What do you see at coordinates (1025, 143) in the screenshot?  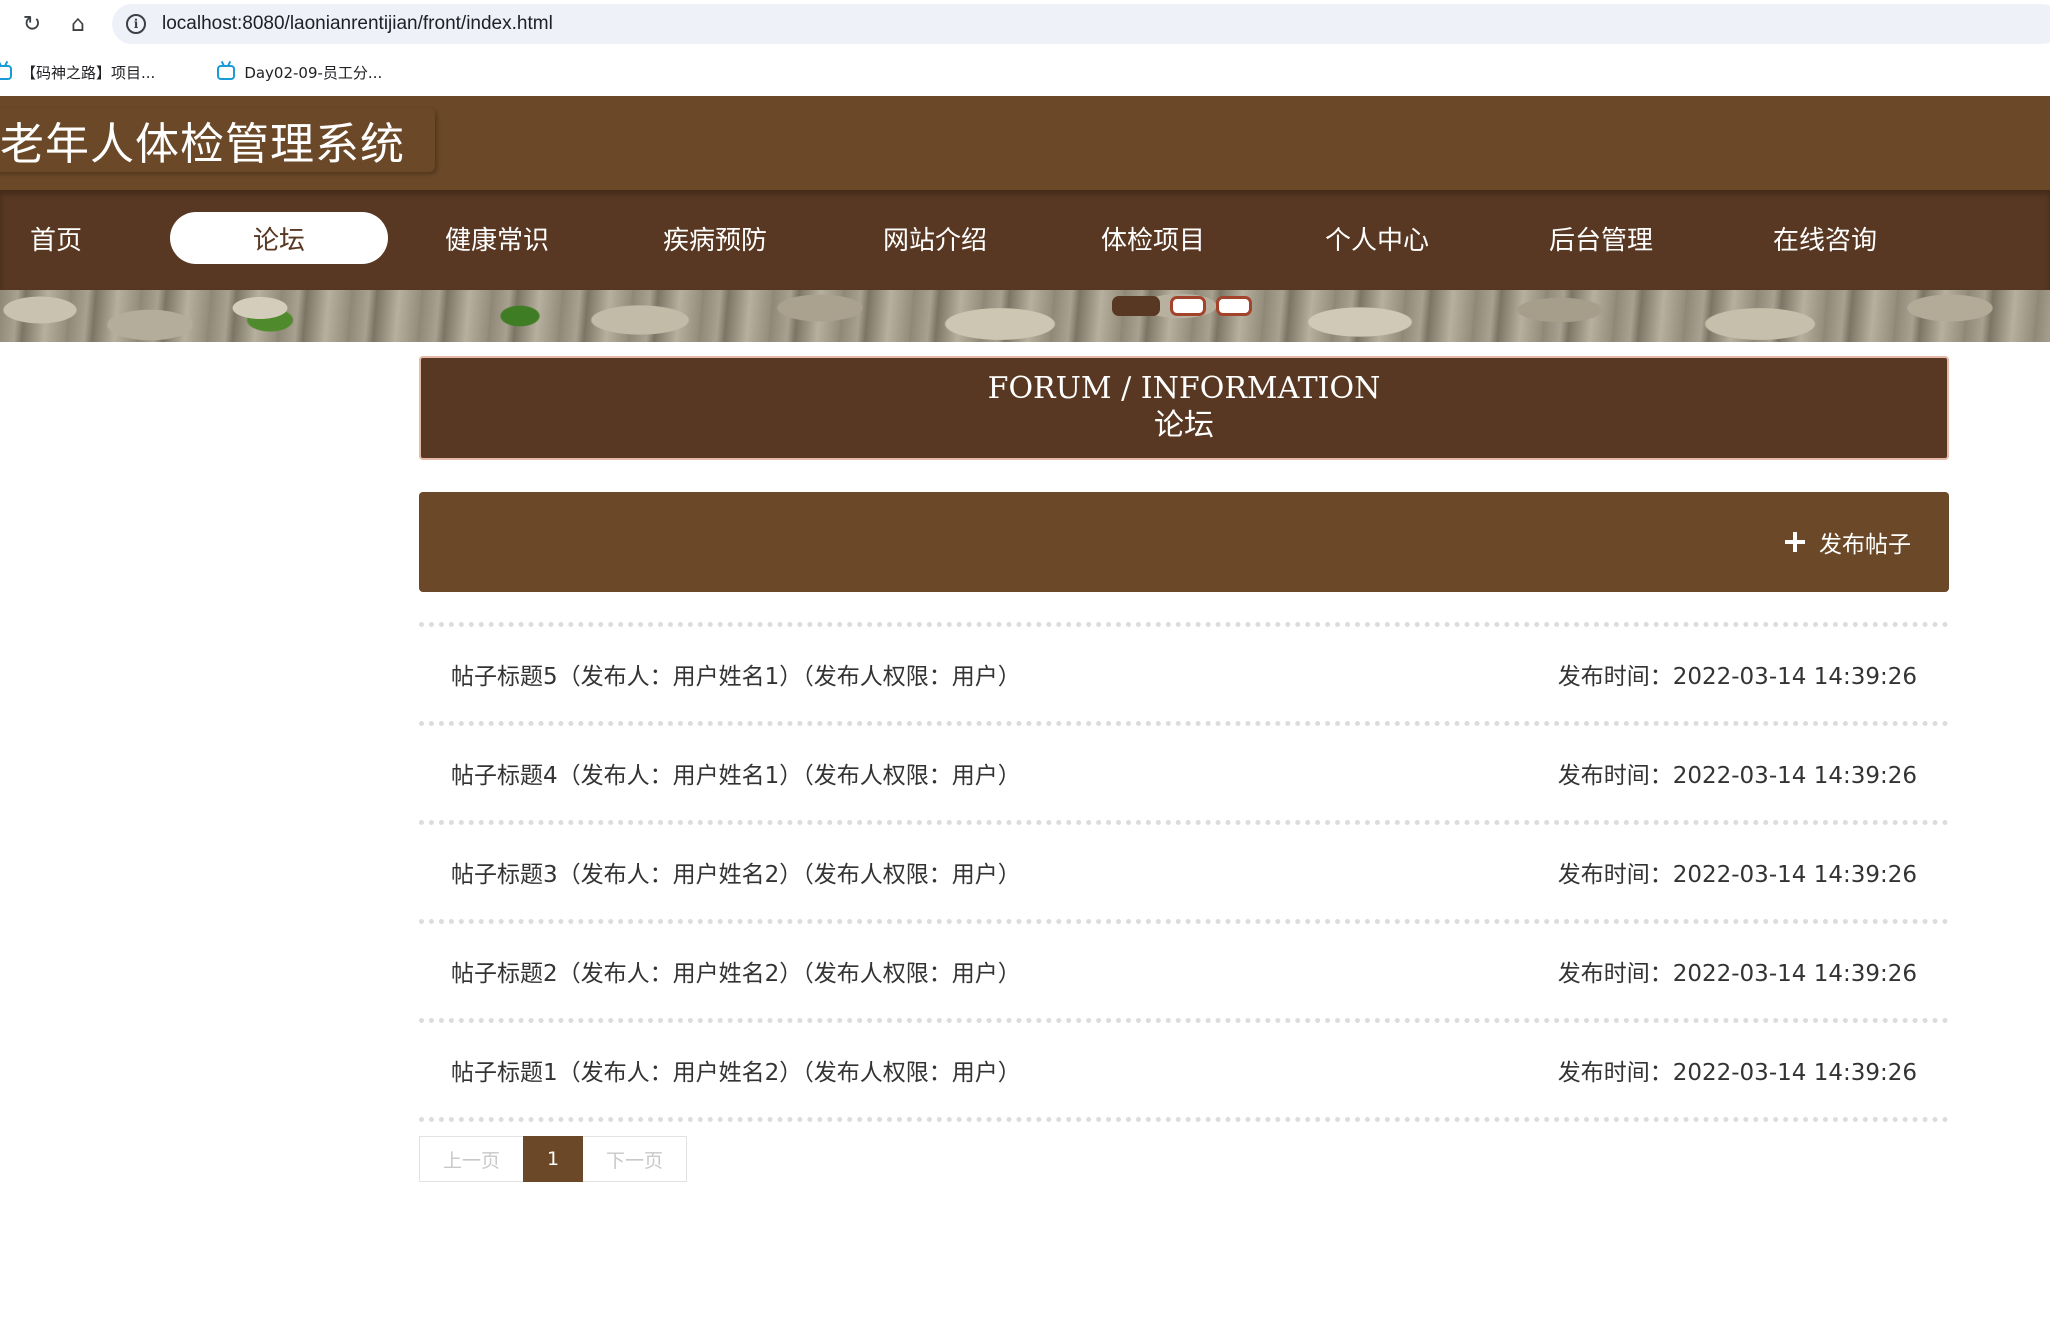 I see `site-header: 老年人体检管理系统` at bounding box center [1025, 143].